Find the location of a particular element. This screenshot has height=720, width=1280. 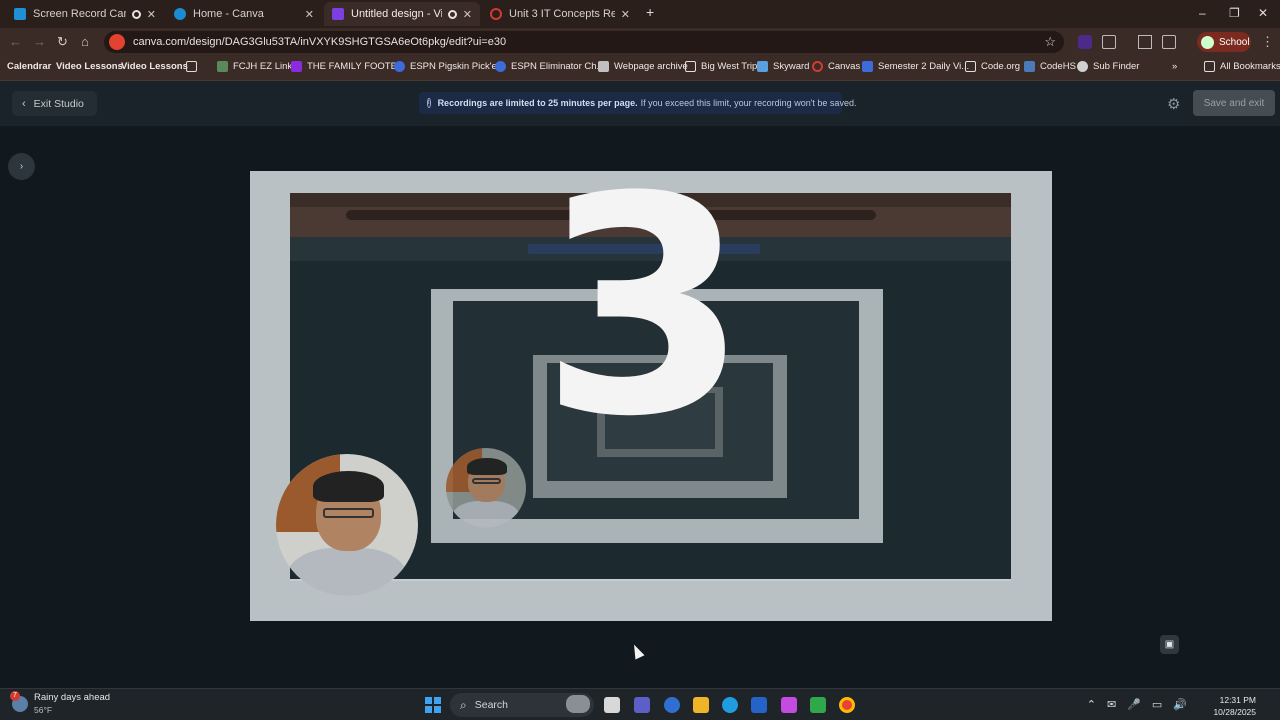

bookmark-label: FCJH EZ Links is located at coordinates (265, 66).